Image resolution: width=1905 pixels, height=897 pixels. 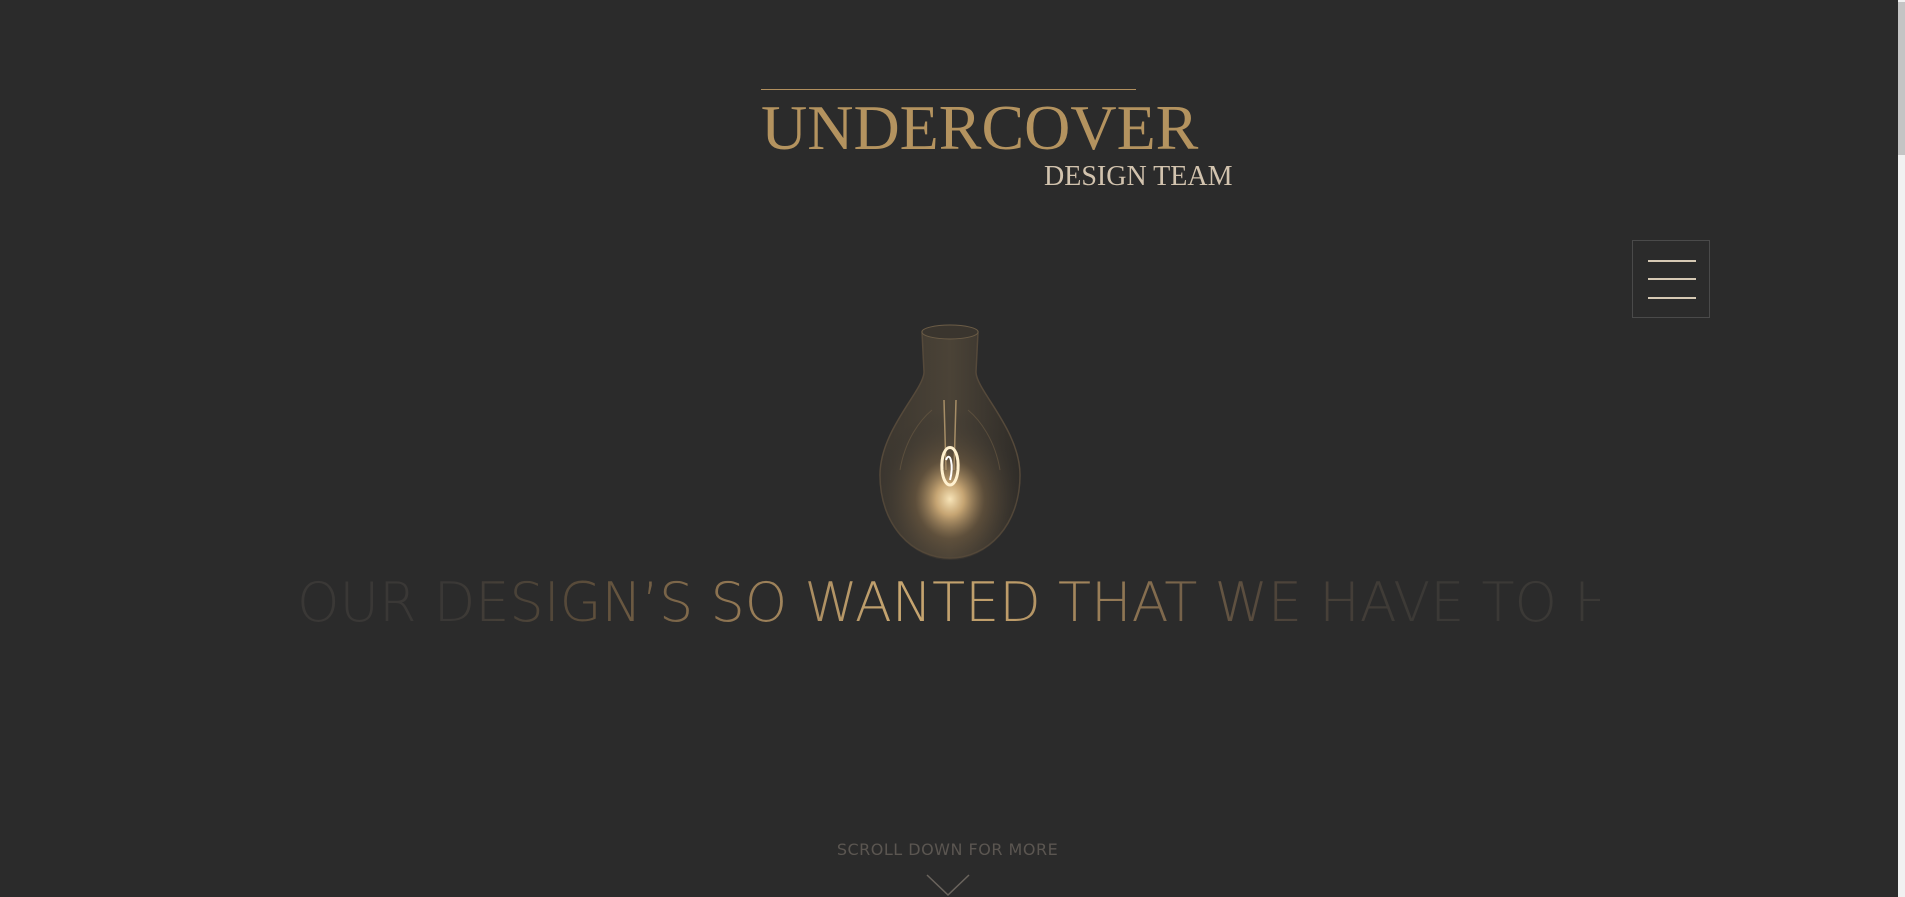 I want to click on page-scrollbar, so click(x=1901, y=448).